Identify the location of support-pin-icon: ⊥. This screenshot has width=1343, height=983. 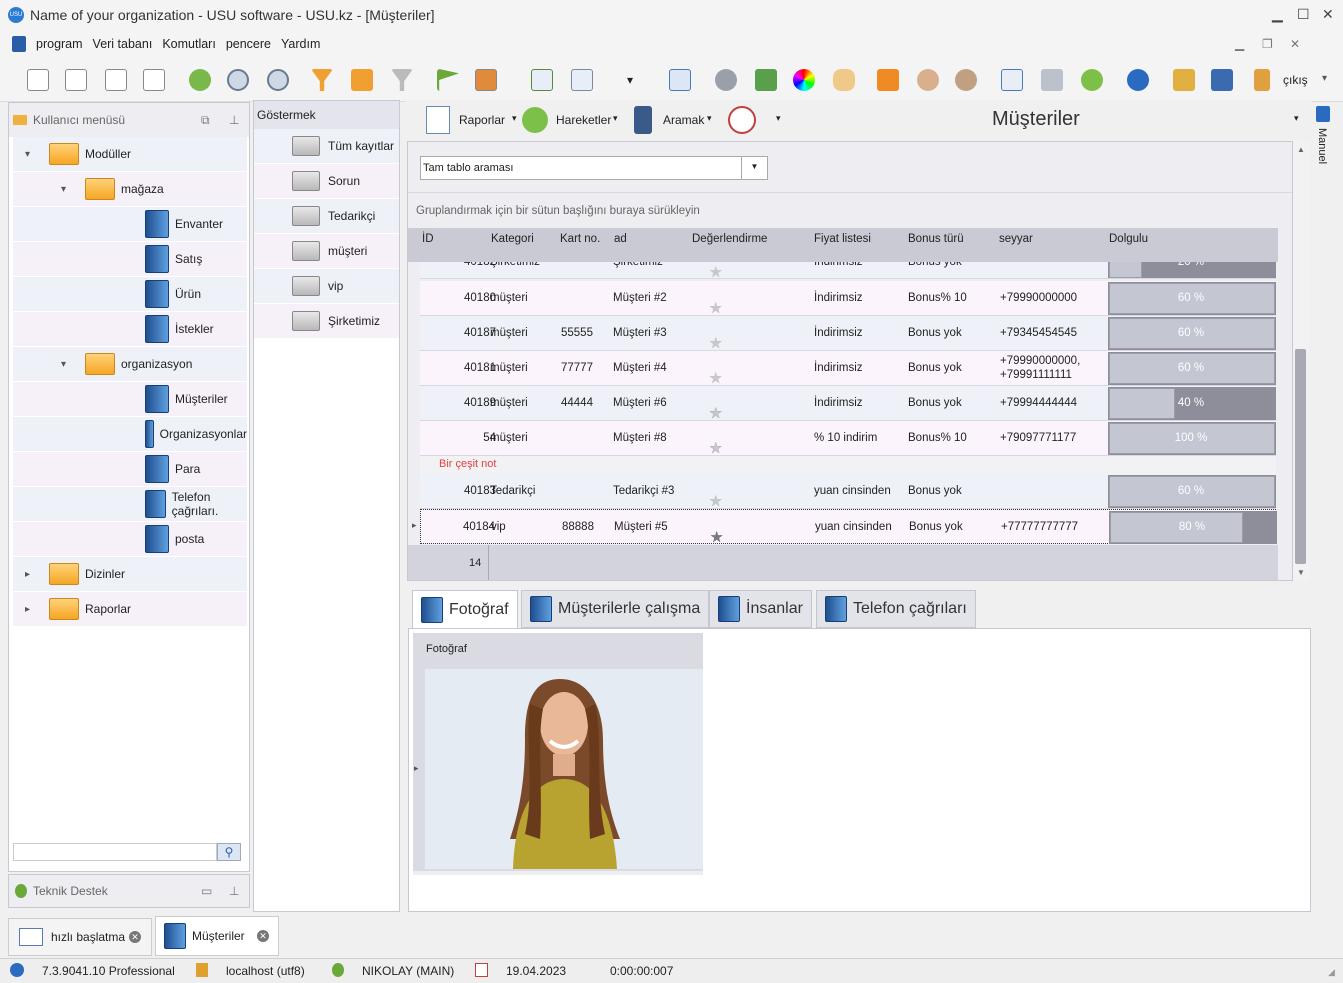
(234, 891).